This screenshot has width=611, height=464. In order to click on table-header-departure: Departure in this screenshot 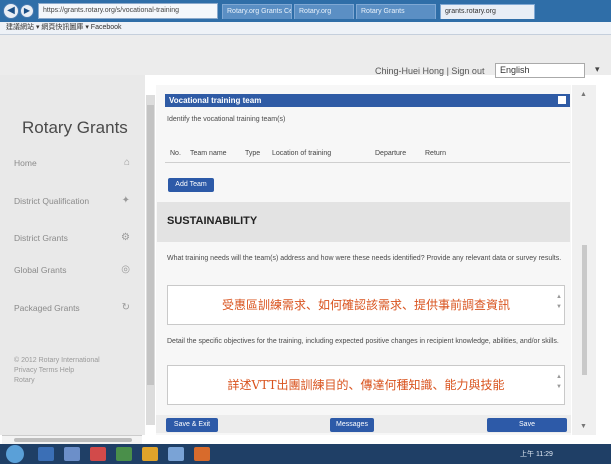, I will do `click(391, 153)`.